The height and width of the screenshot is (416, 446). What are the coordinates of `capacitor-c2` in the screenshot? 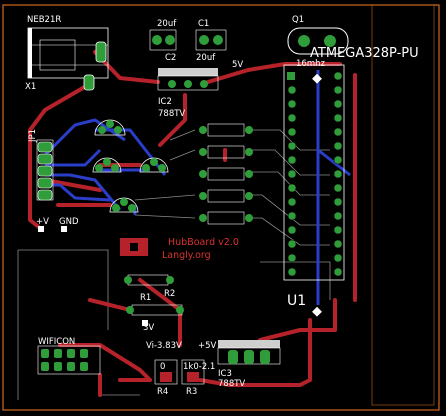 It's located at (163, 40).